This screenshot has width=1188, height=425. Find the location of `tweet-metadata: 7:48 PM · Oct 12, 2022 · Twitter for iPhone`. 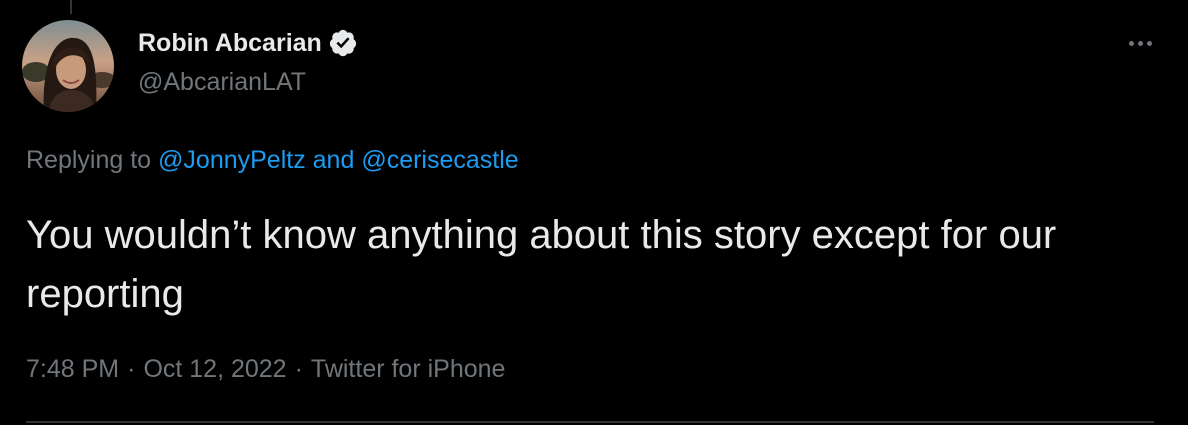

tweet-metadata: 7:48 PM · Oct 12, 2022 · Twitter for iPhone is located at coordinates (265, 369).